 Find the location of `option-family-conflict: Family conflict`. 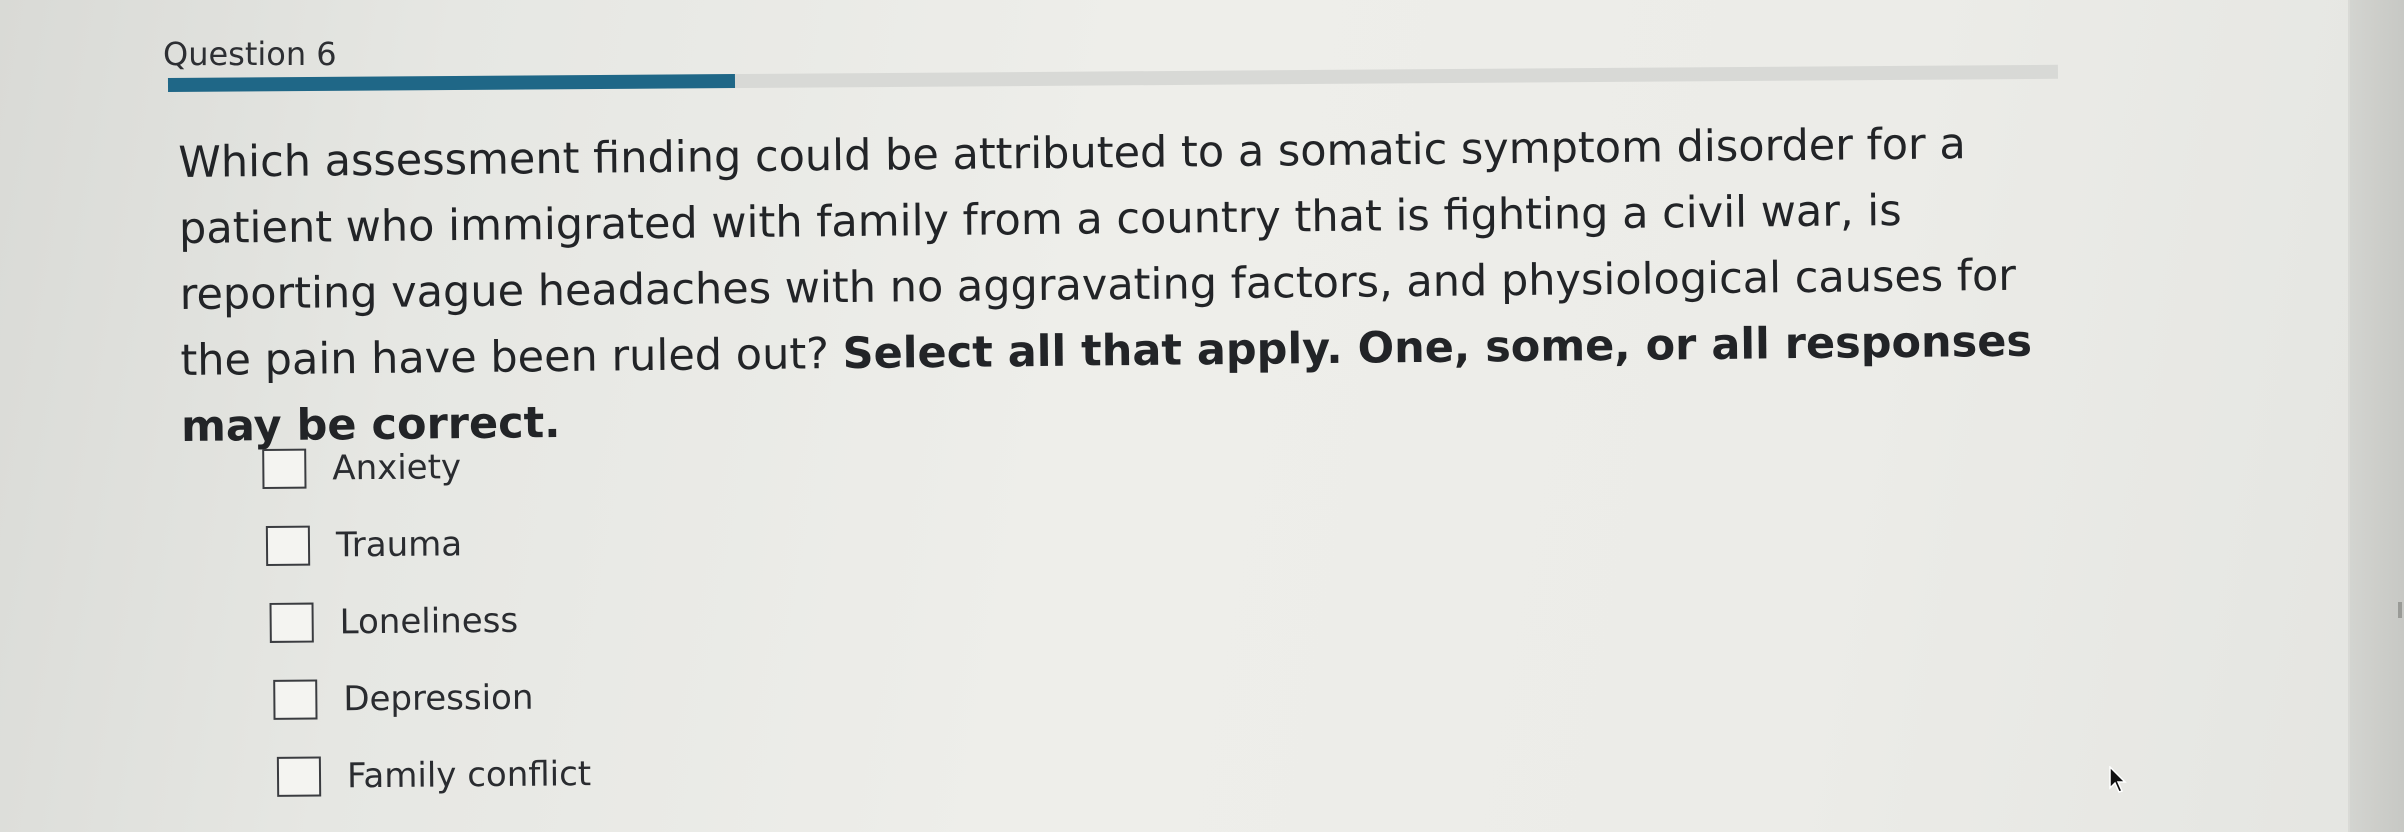

option-family-conflict: Family conflict is located at coordinates (571, 774).